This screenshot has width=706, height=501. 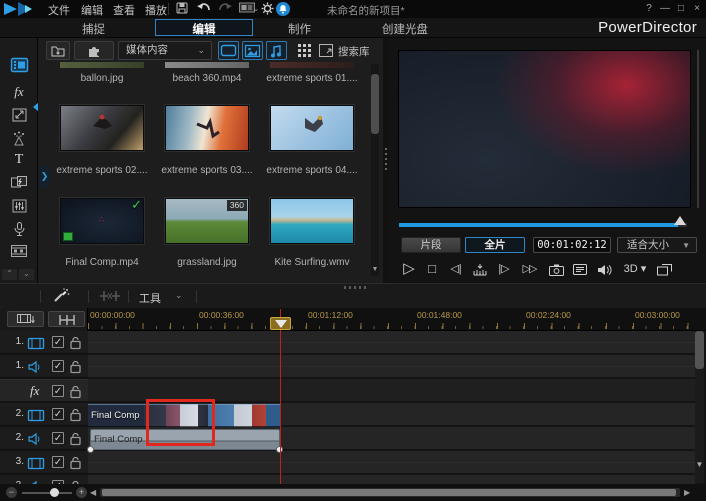 What do you see at coordinates (354, 51) in the screenshot?
I see `search-library-button: 搜索库` at bounding box center [354, 51].